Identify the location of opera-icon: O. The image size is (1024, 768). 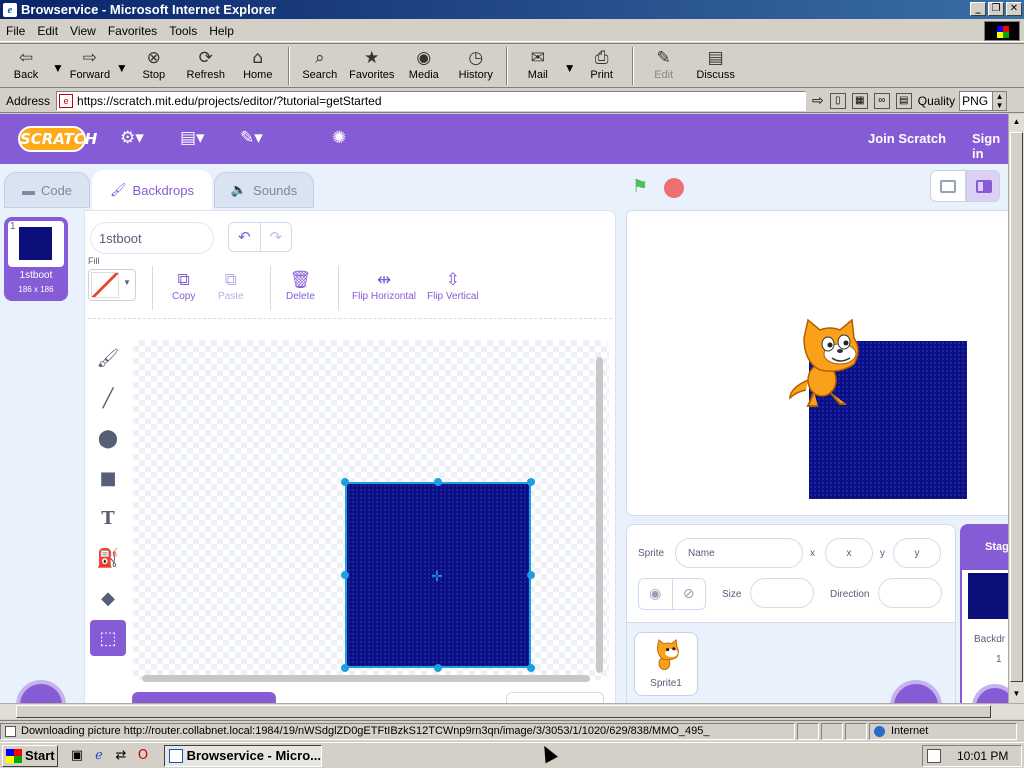
(143, 756).